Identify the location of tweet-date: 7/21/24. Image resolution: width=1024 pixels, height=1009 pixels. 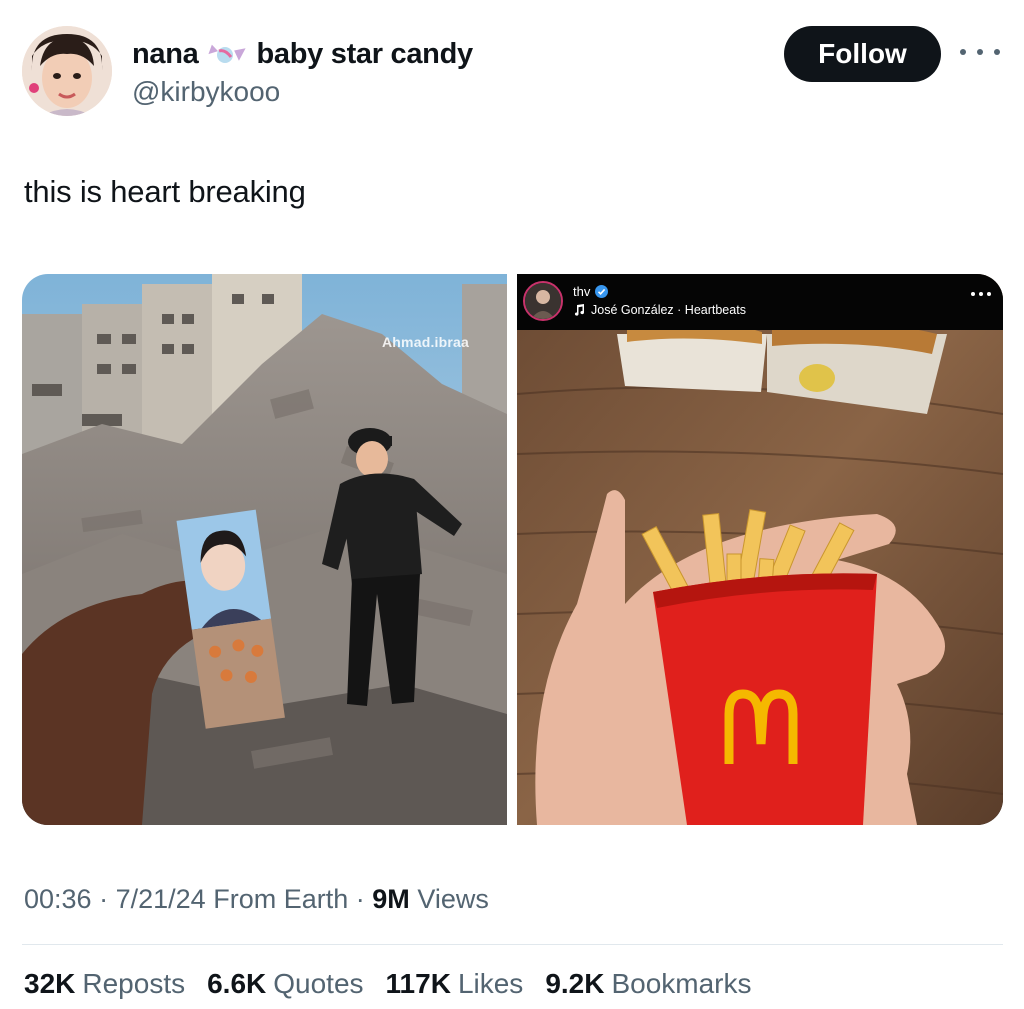
(161, 899).